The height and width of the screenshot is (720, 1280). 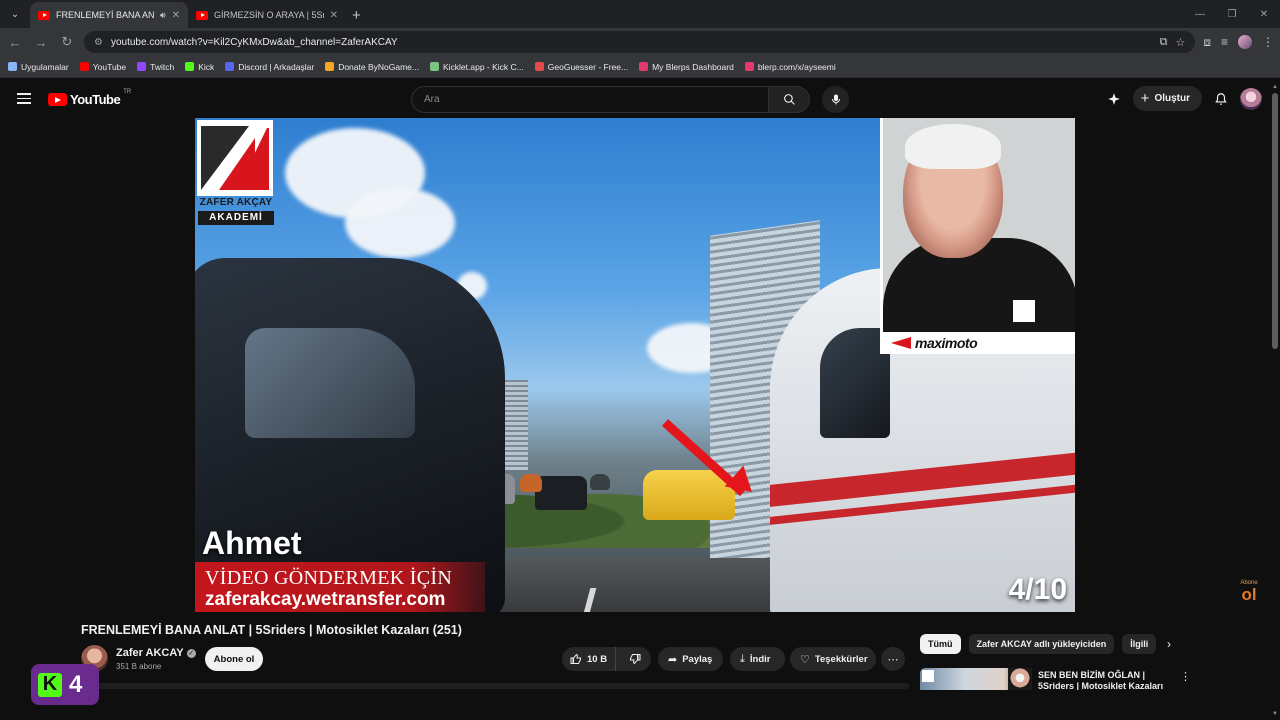 I want to click on verified-check-icon: ✓, so click(x=191, y=653).